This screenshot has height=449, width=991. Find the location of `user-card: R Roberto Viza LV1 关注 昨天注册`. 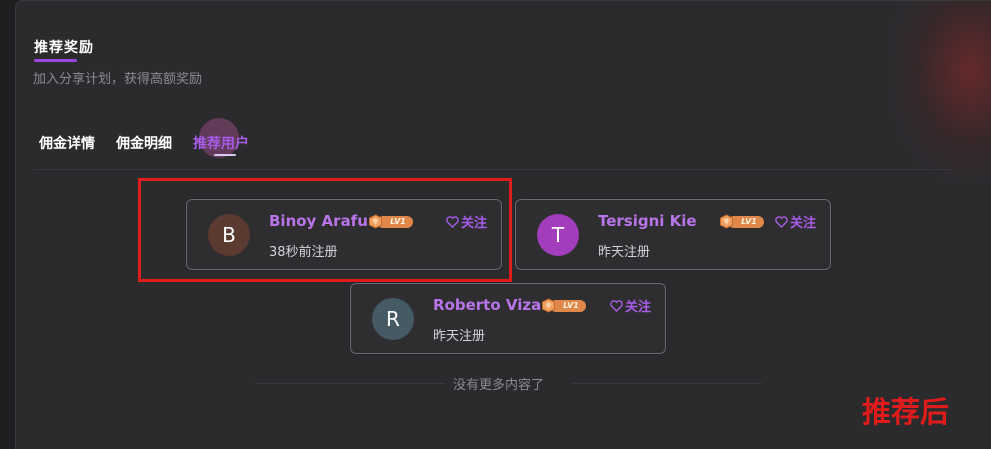

user-card: R Roberto Viza LV1 关注 昨天注册 is located at coordinates (508, 318).